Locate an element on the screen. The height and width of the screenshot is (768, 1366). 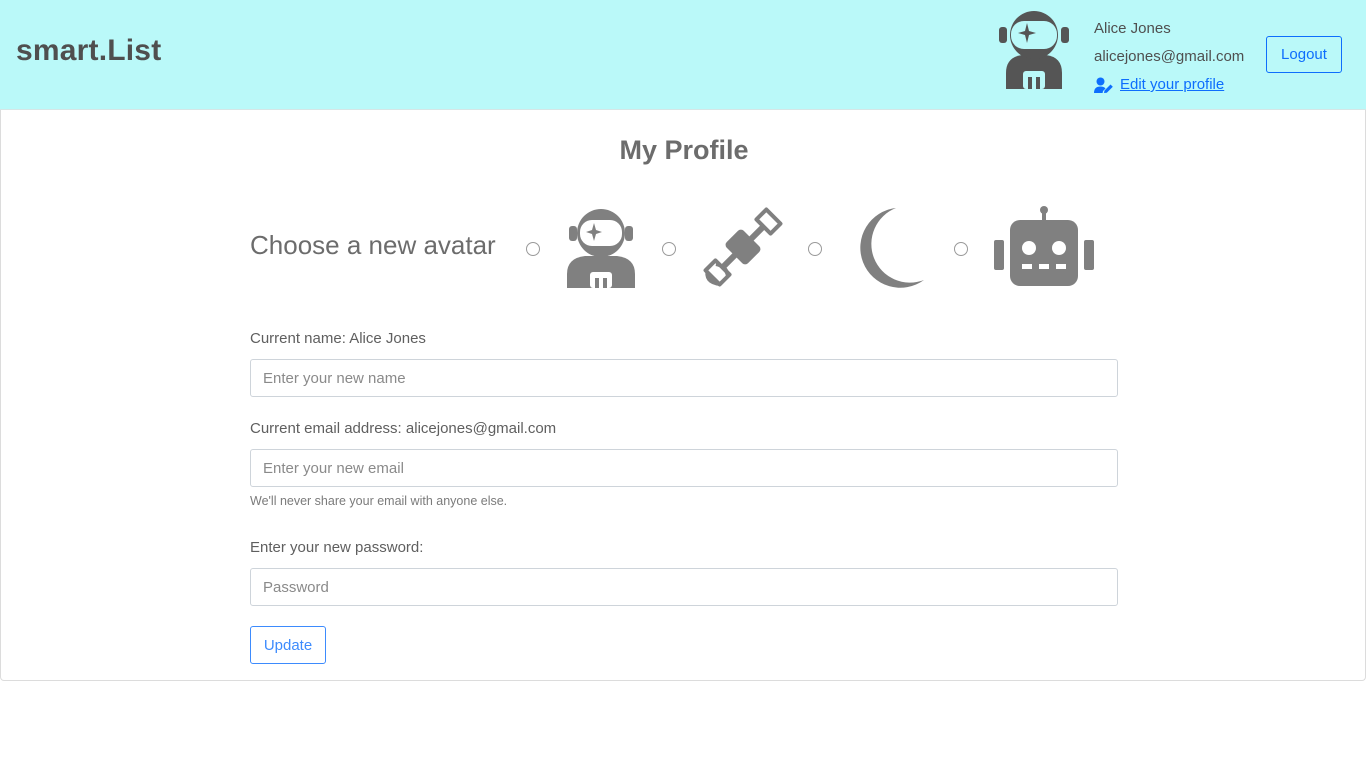
user-edit-icon is located at coordinates (1103, 85).